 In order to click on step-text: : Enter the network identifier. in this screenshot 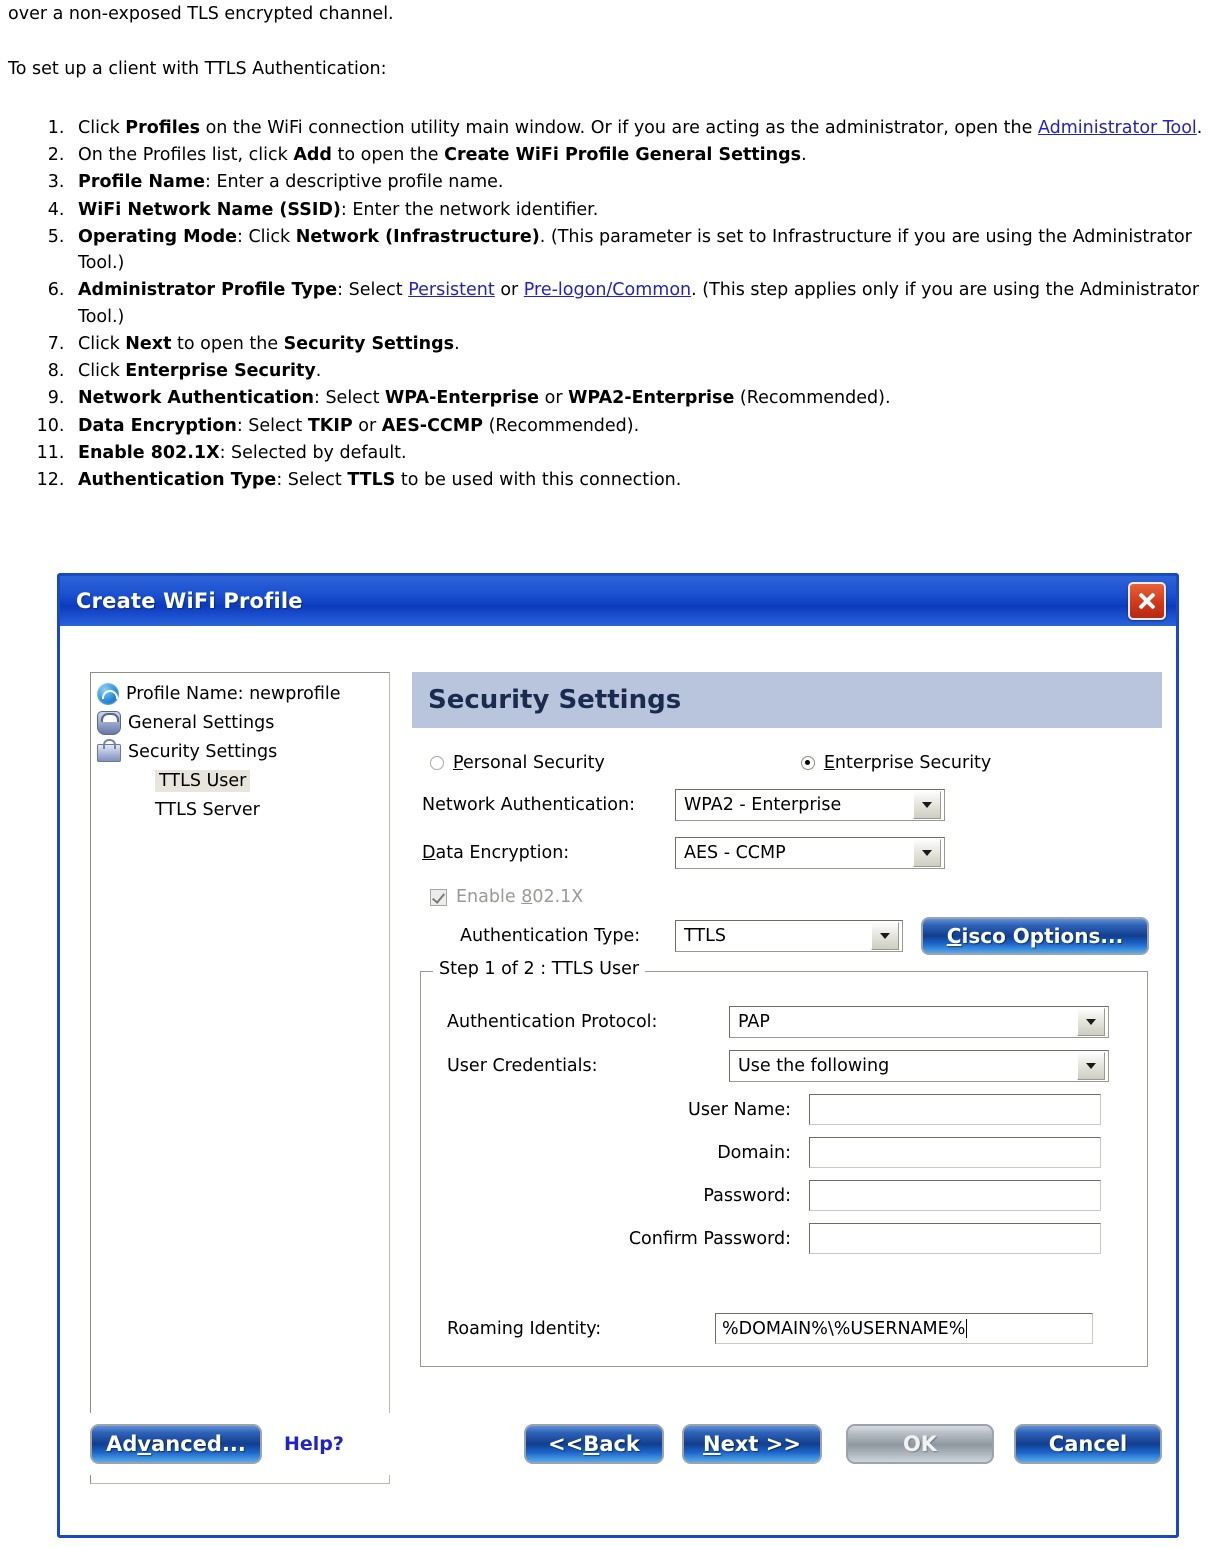, I will do `click(469, 209)`.